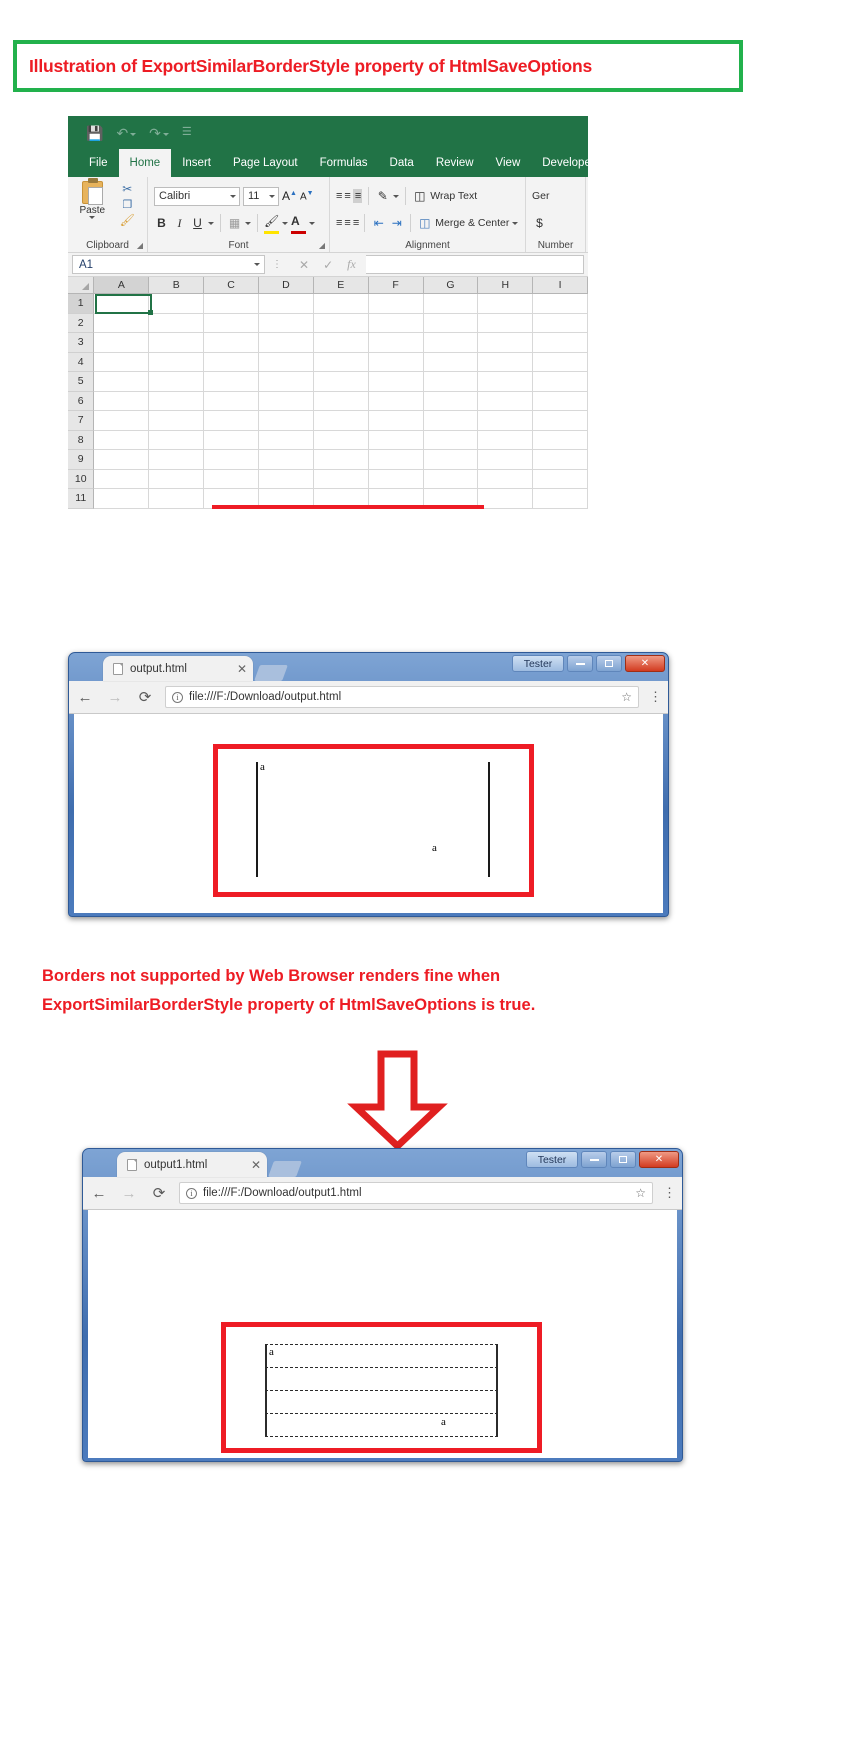  What do you see at coordinates (341, 421) in the screenshot?
I see `cell-e7` at bounding box center [341, 421].